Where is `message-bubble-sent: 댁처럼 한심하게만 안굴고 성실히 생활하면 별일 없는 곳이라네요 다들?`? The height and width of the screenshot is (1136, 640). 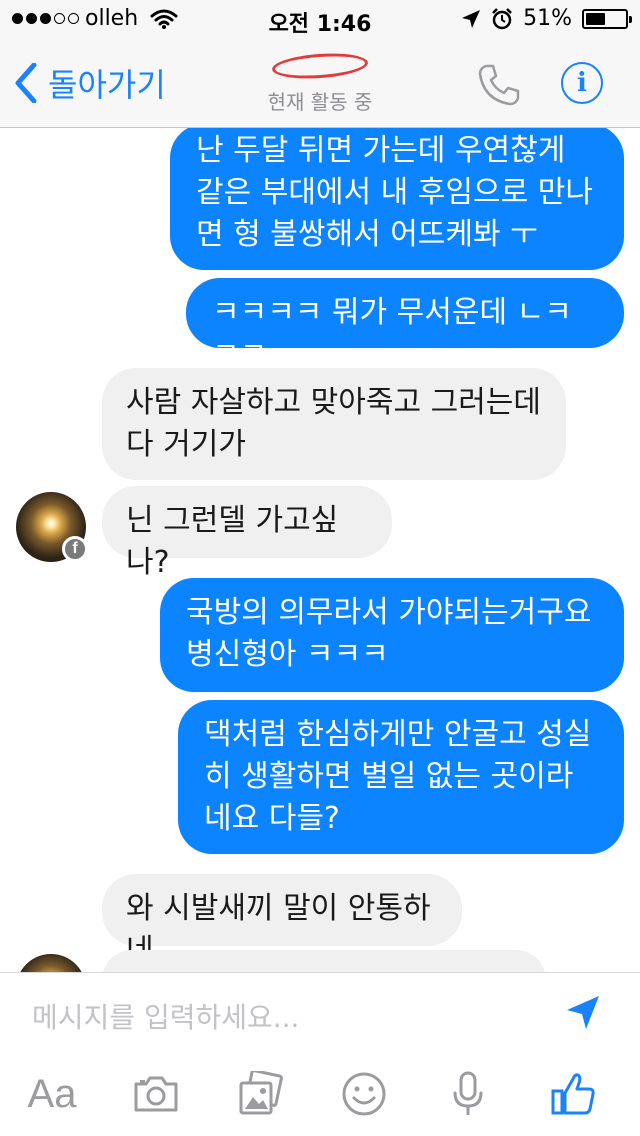
message-bubble-sent: 댁처럼 한심하게만 안굴고 성실히 생활하면 별일 없는 곳이라네요 다들? is located at coordinates (401, 777).